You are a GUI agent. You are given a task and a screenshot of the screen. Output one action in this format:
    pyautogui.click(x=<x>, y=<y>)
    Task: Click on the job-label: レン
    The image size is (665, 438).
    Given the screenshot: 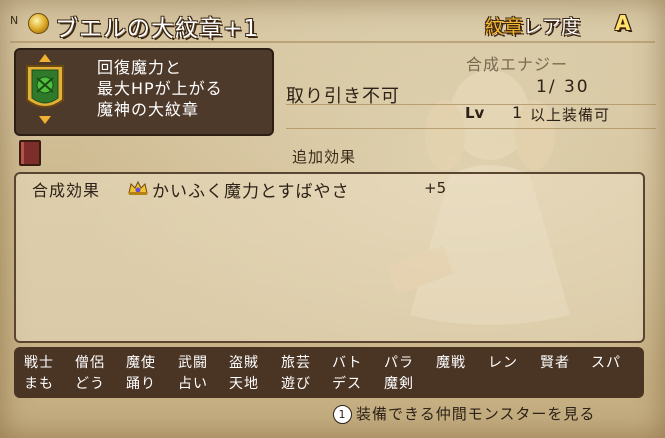 What is the action you would take?
    pyautogui.click(x=503, y=363)
    